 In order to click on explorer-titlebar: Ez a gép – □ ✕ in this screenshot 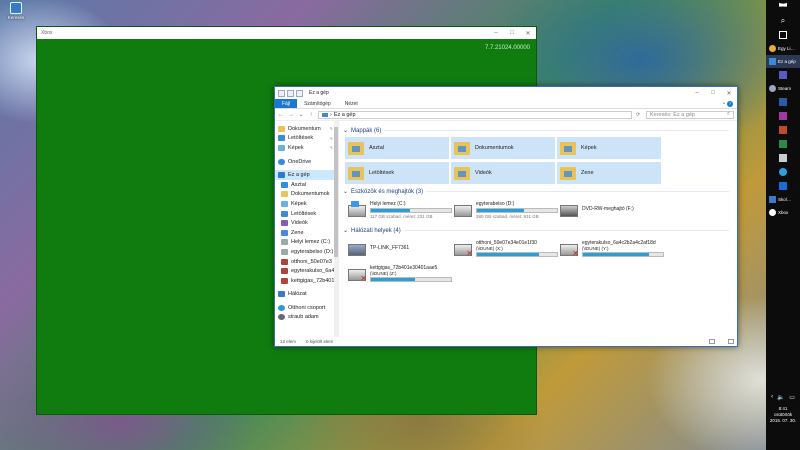, I will do `click(506, 93)`.